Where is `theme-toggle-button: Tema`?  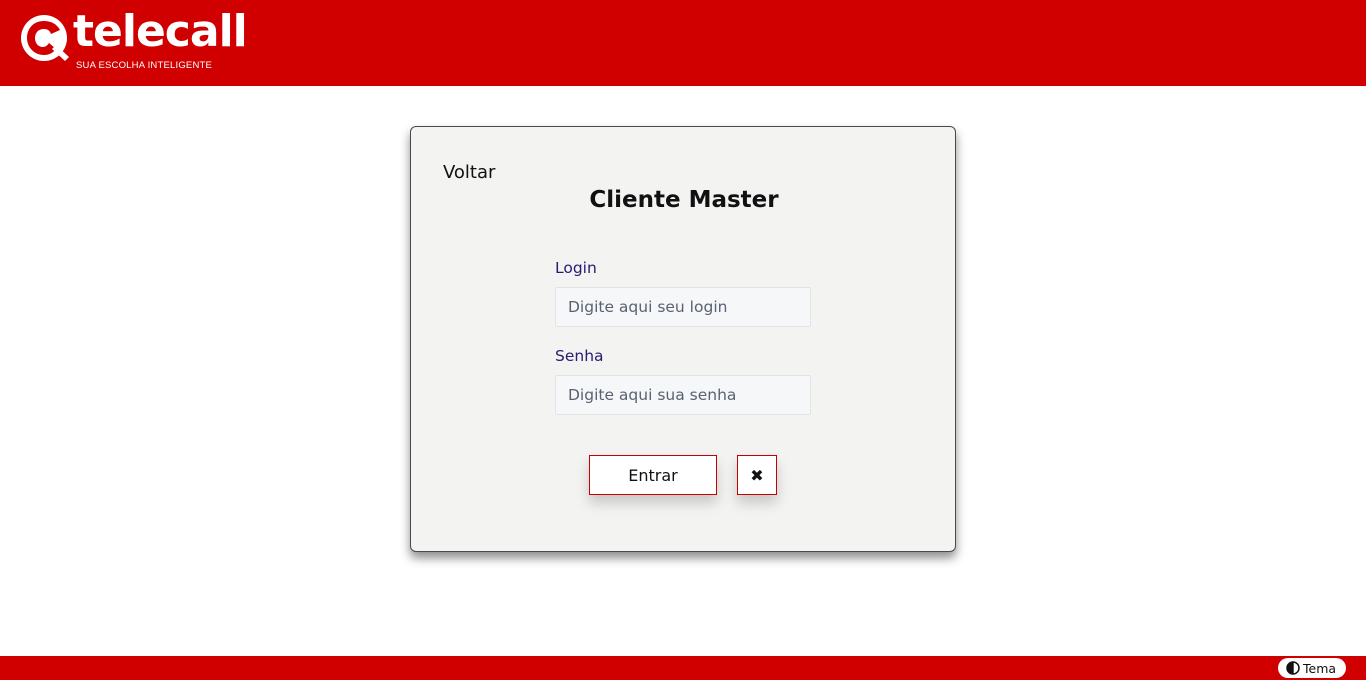 theme-toggle-button: Tema is located at coordinates (1312, 668).